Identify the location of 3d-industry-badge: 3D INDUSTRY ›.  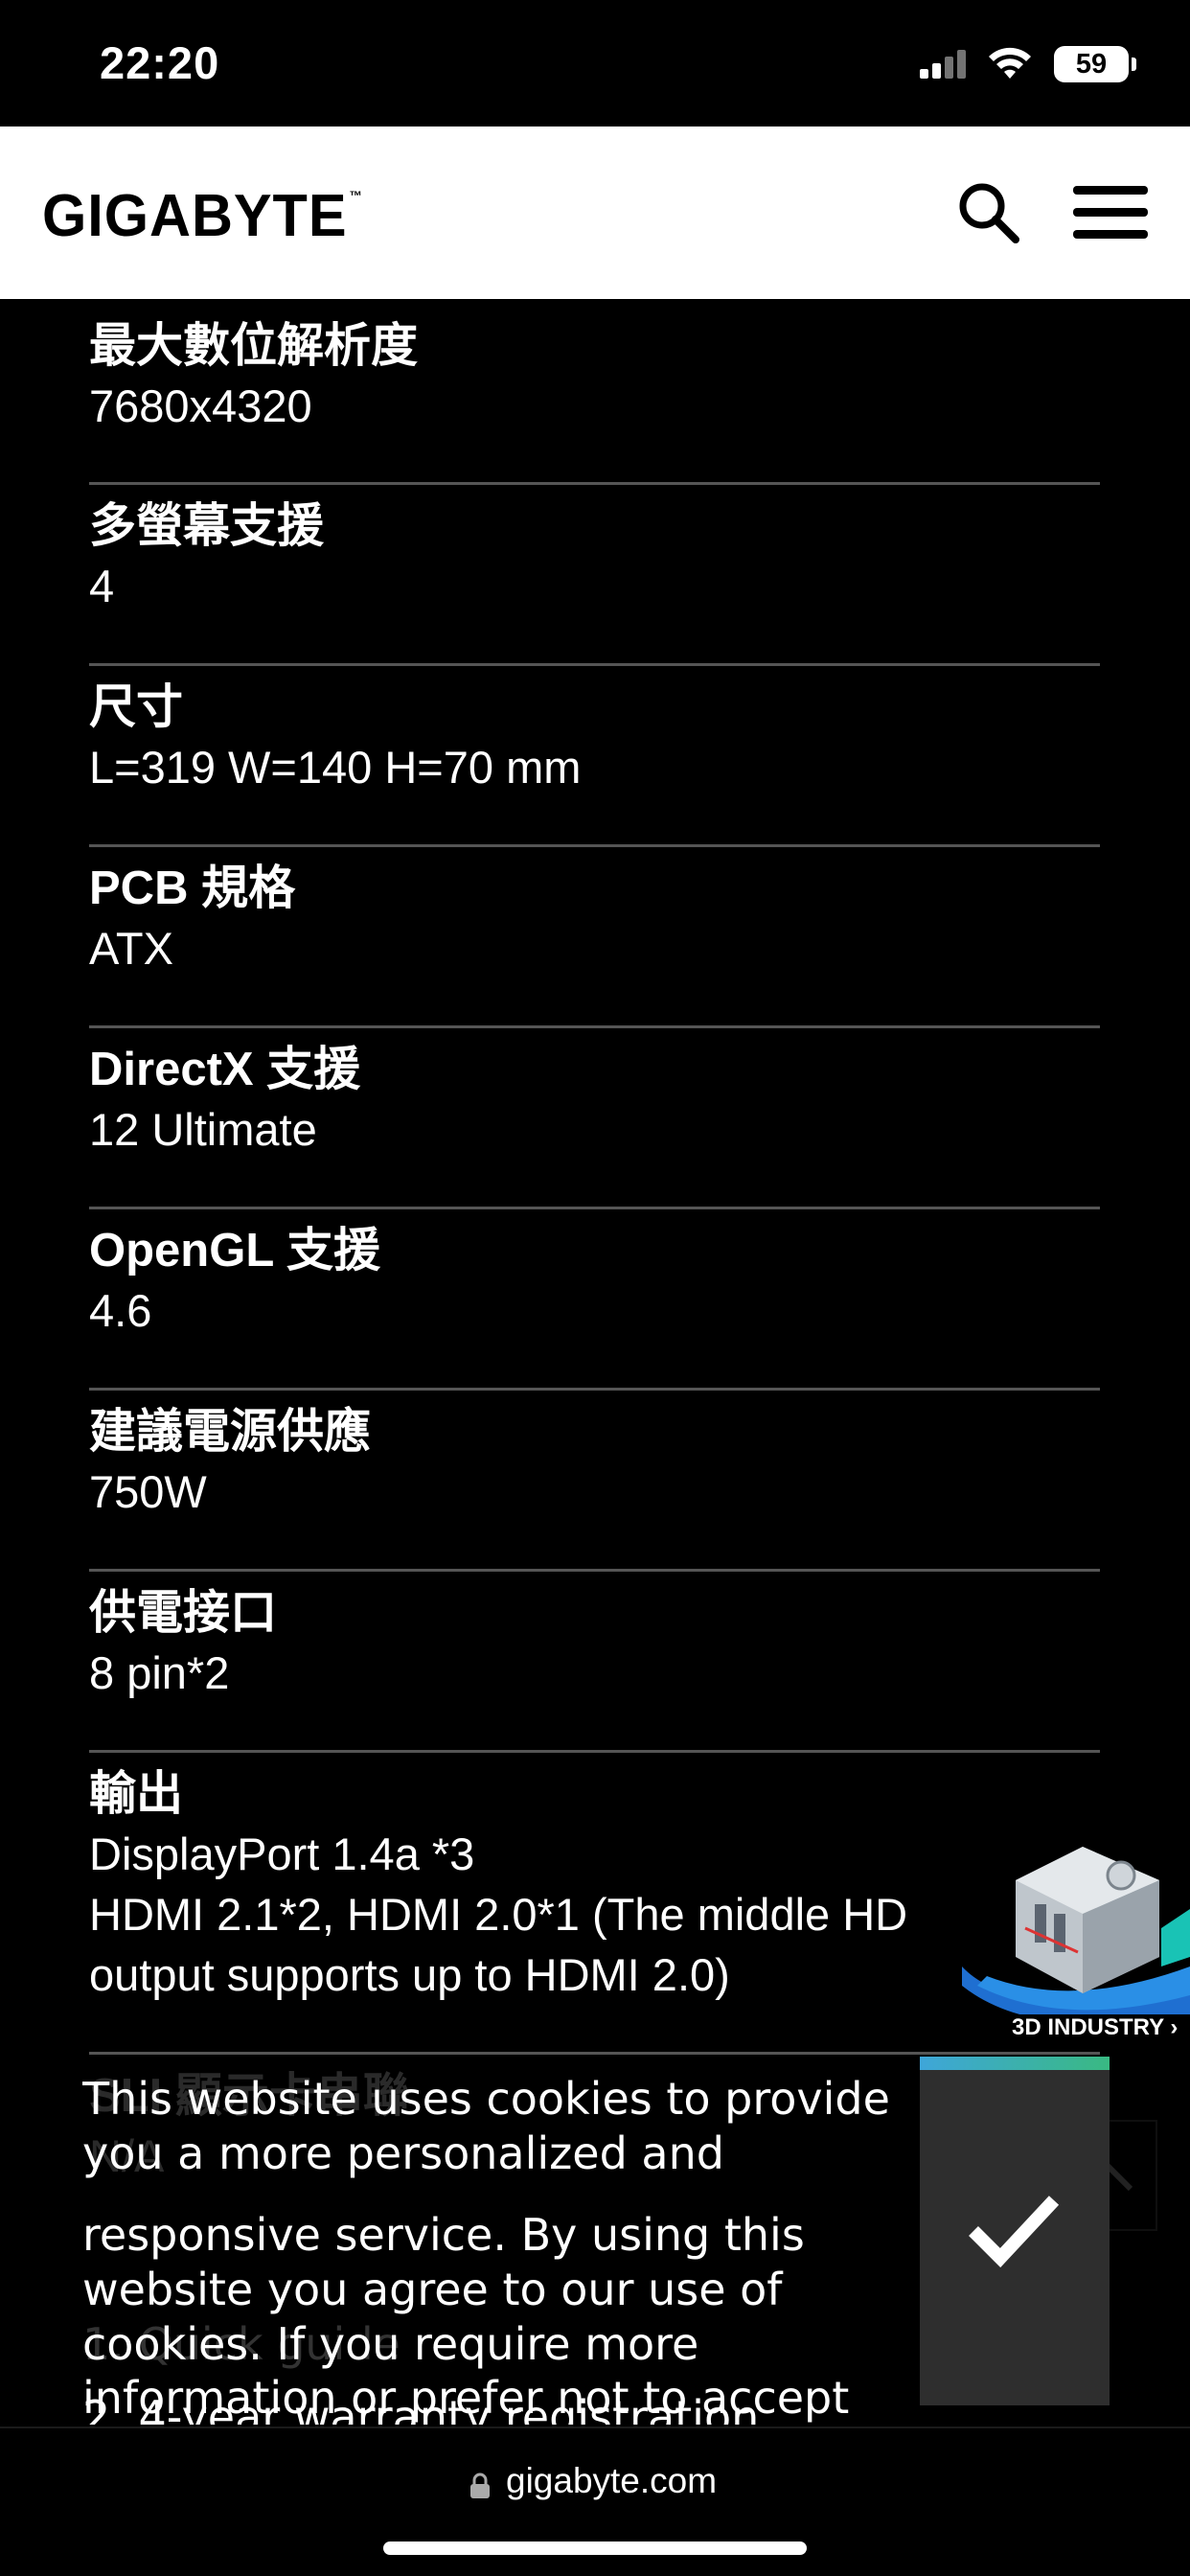
(1074, 1938).